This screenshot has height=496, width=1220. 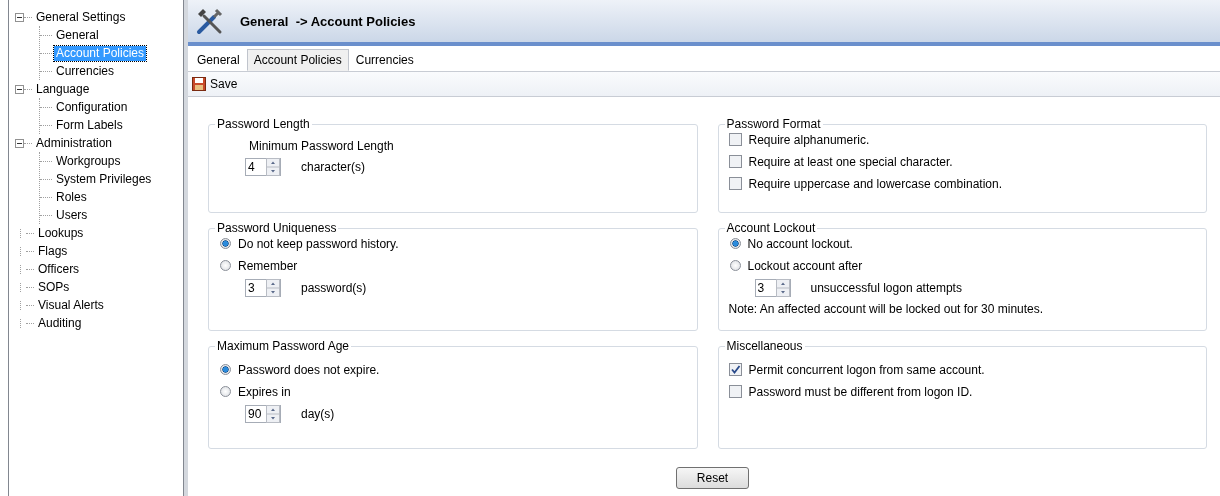 I want to click on group-title: Password Length, so click(x=263, y=124).